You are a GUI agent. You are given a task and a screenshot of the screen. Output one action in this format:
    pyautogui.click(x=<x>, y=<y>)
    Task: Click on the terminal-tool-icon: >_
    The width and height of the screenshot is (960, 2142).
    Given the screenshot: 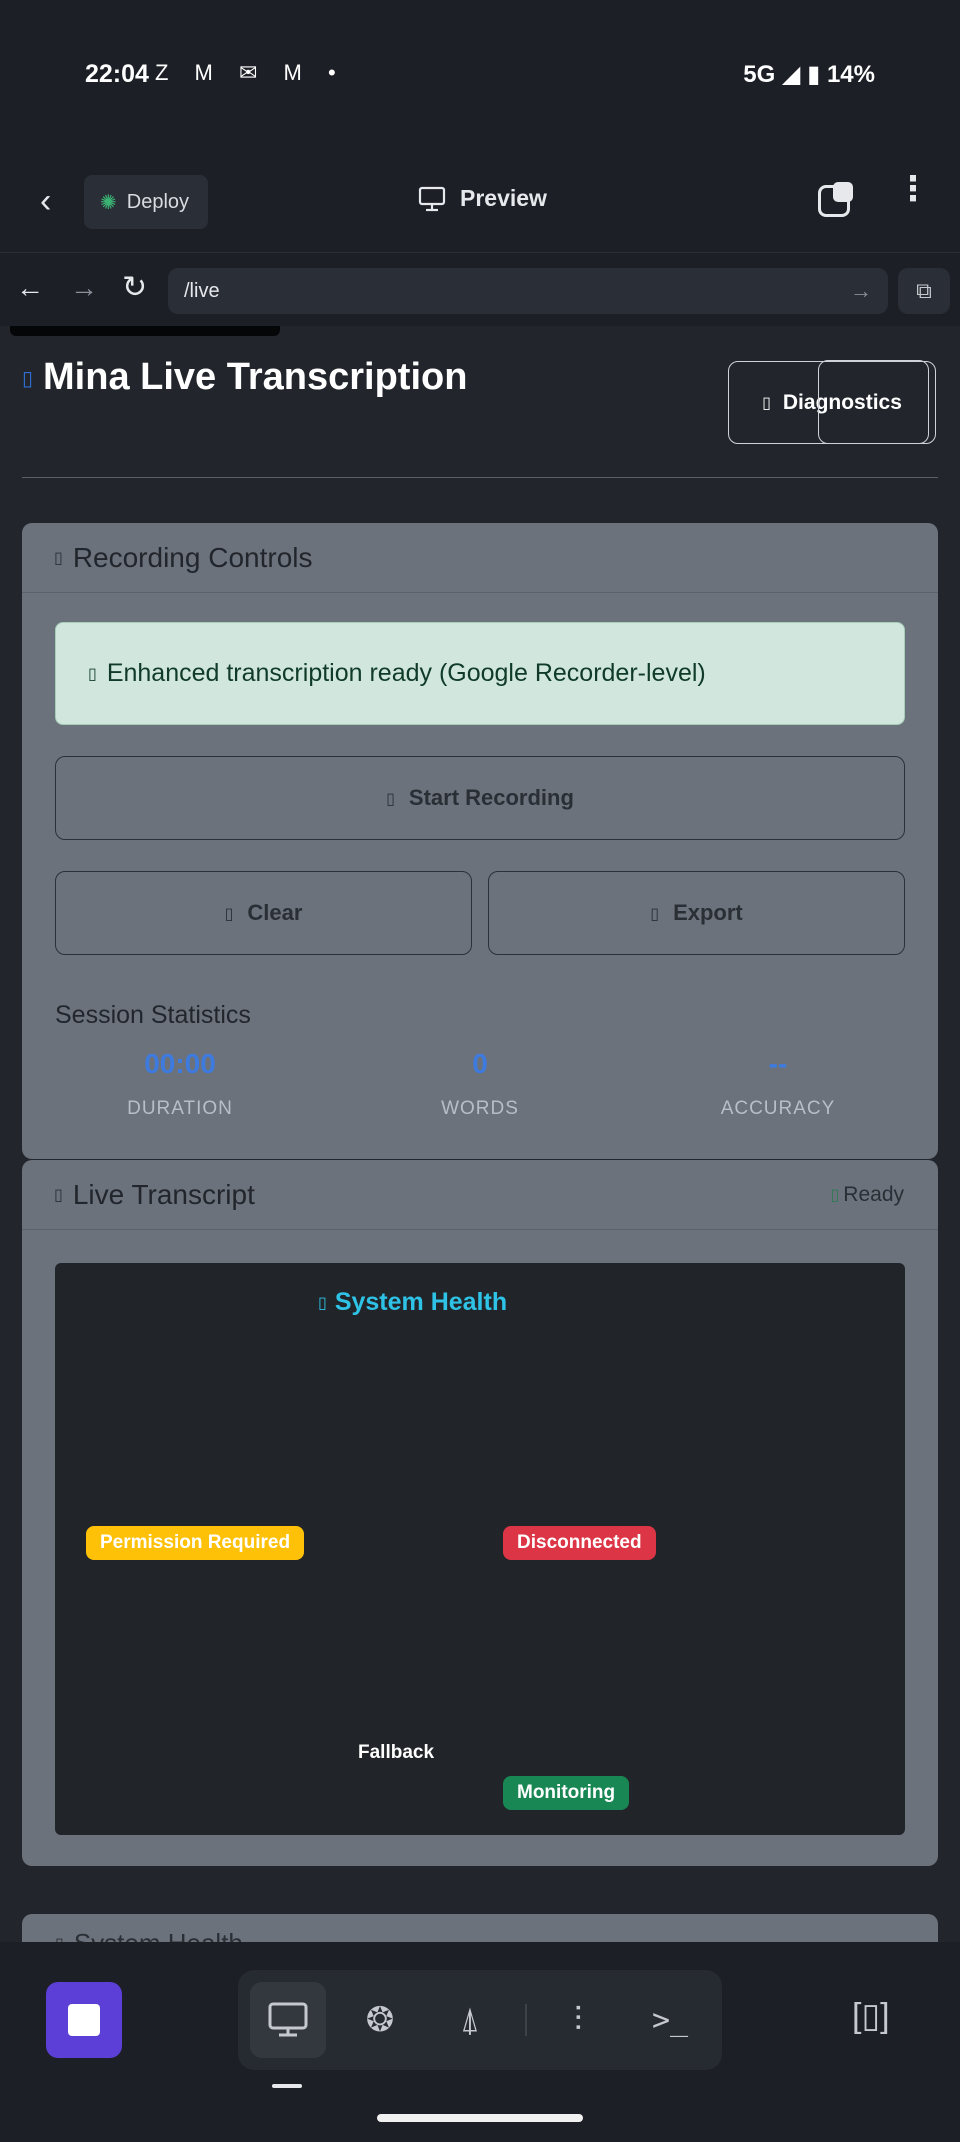 What is the action you would take?
    pyautogui.click(x=670, y=2020)
    